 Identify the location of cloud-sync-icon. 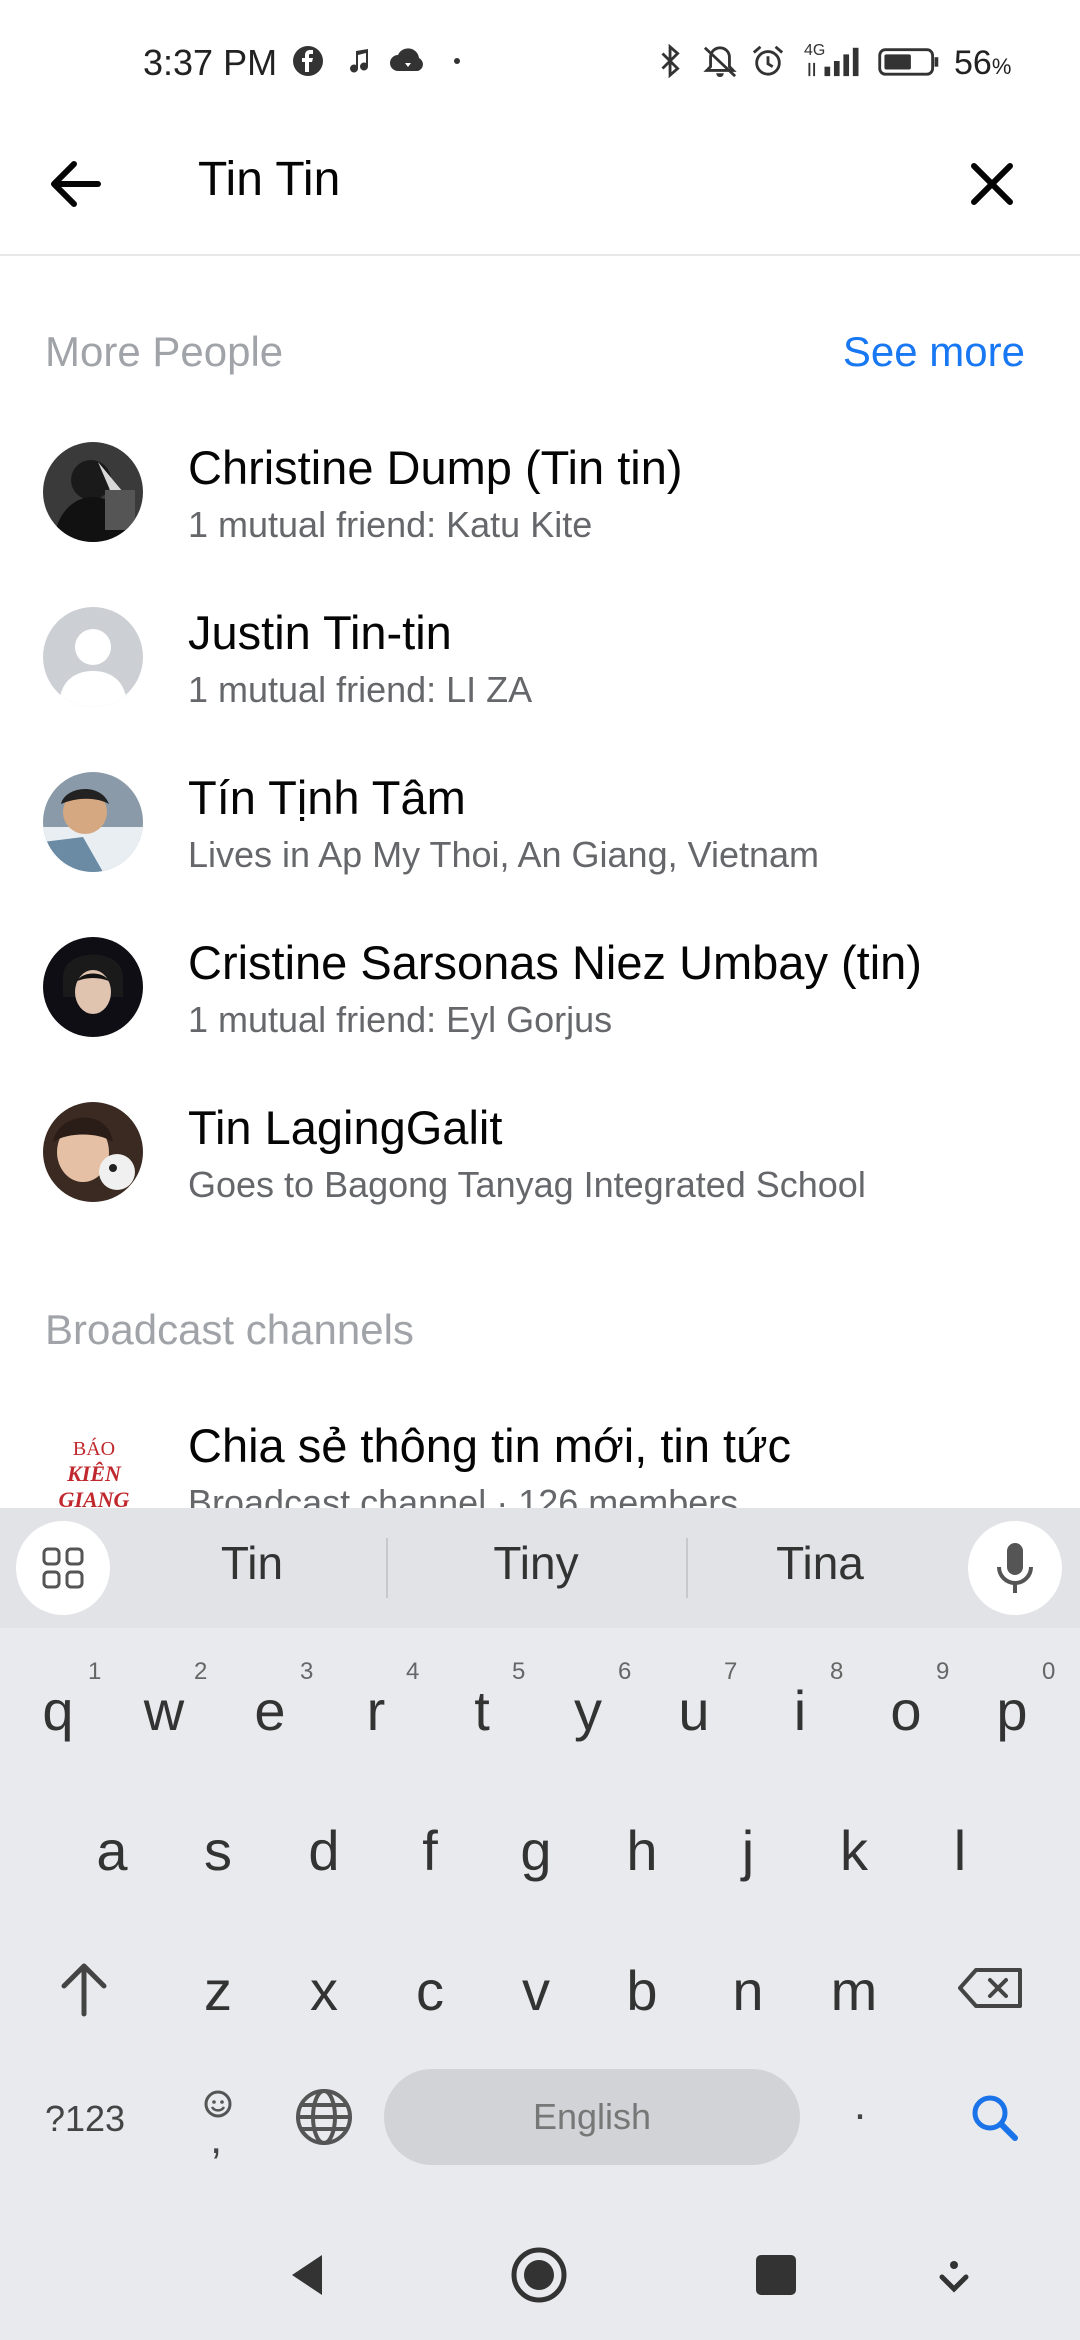
(406, 59).